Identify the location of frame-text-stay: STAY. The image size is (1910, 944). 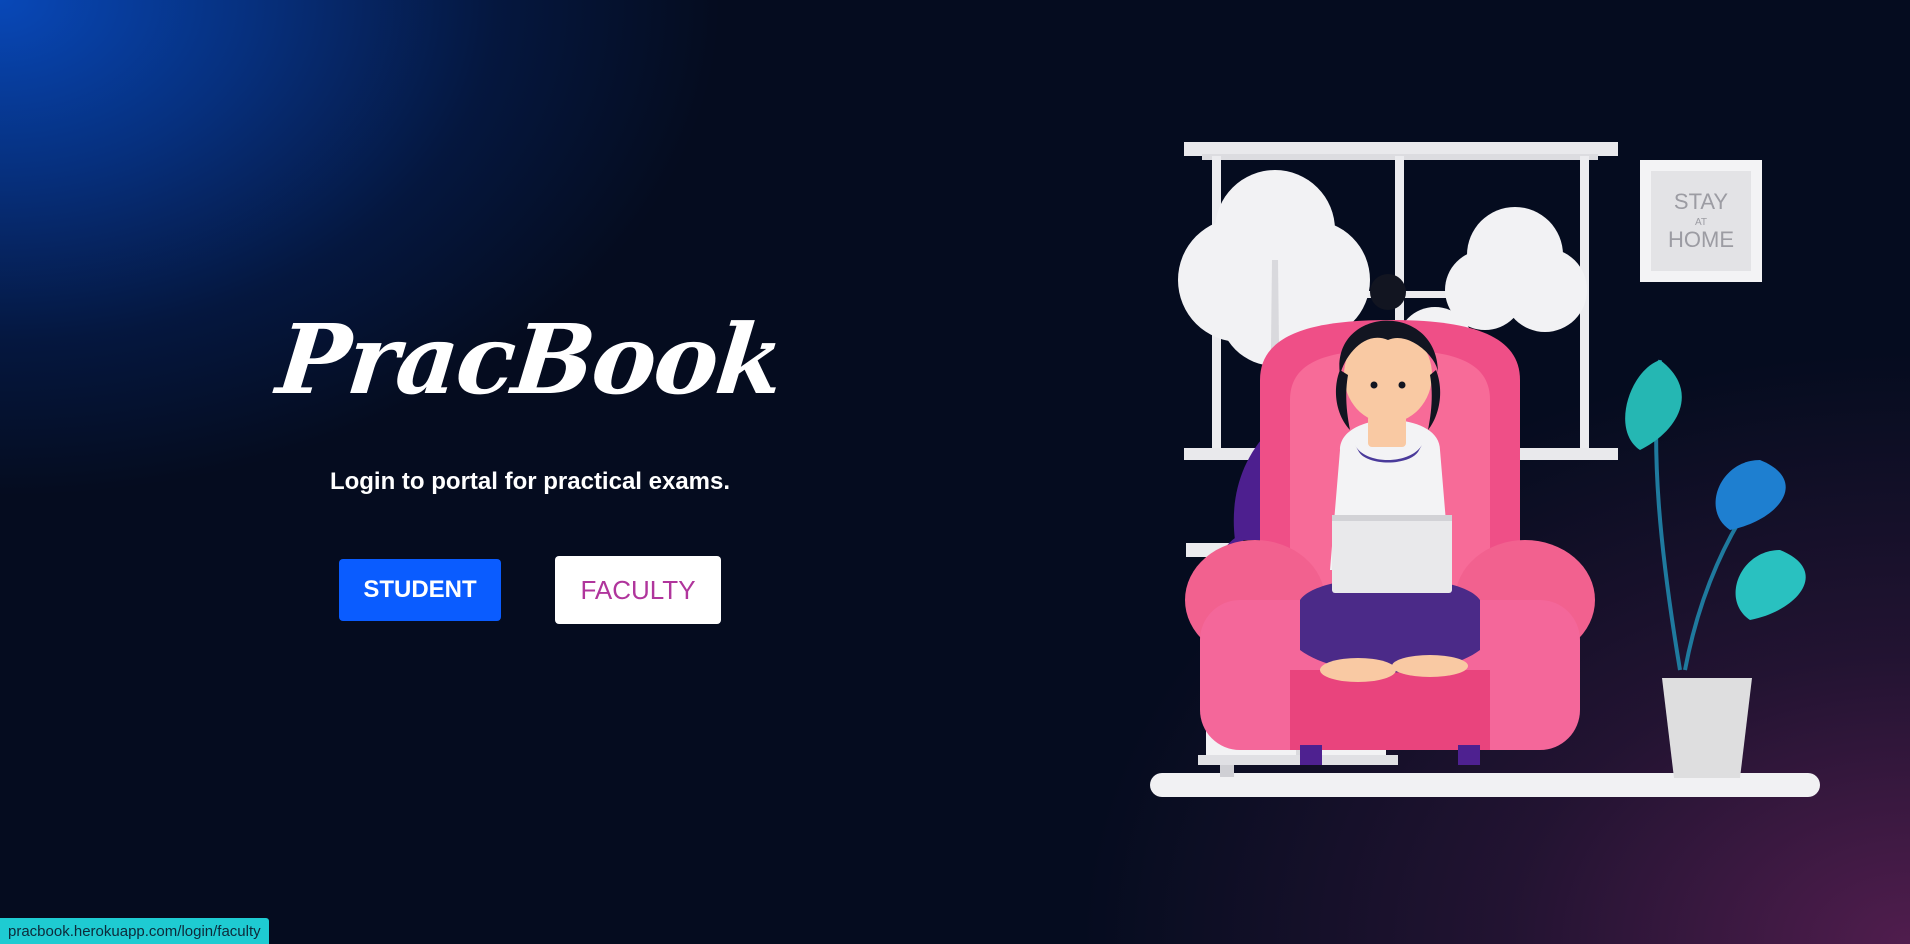
(1701, 201).